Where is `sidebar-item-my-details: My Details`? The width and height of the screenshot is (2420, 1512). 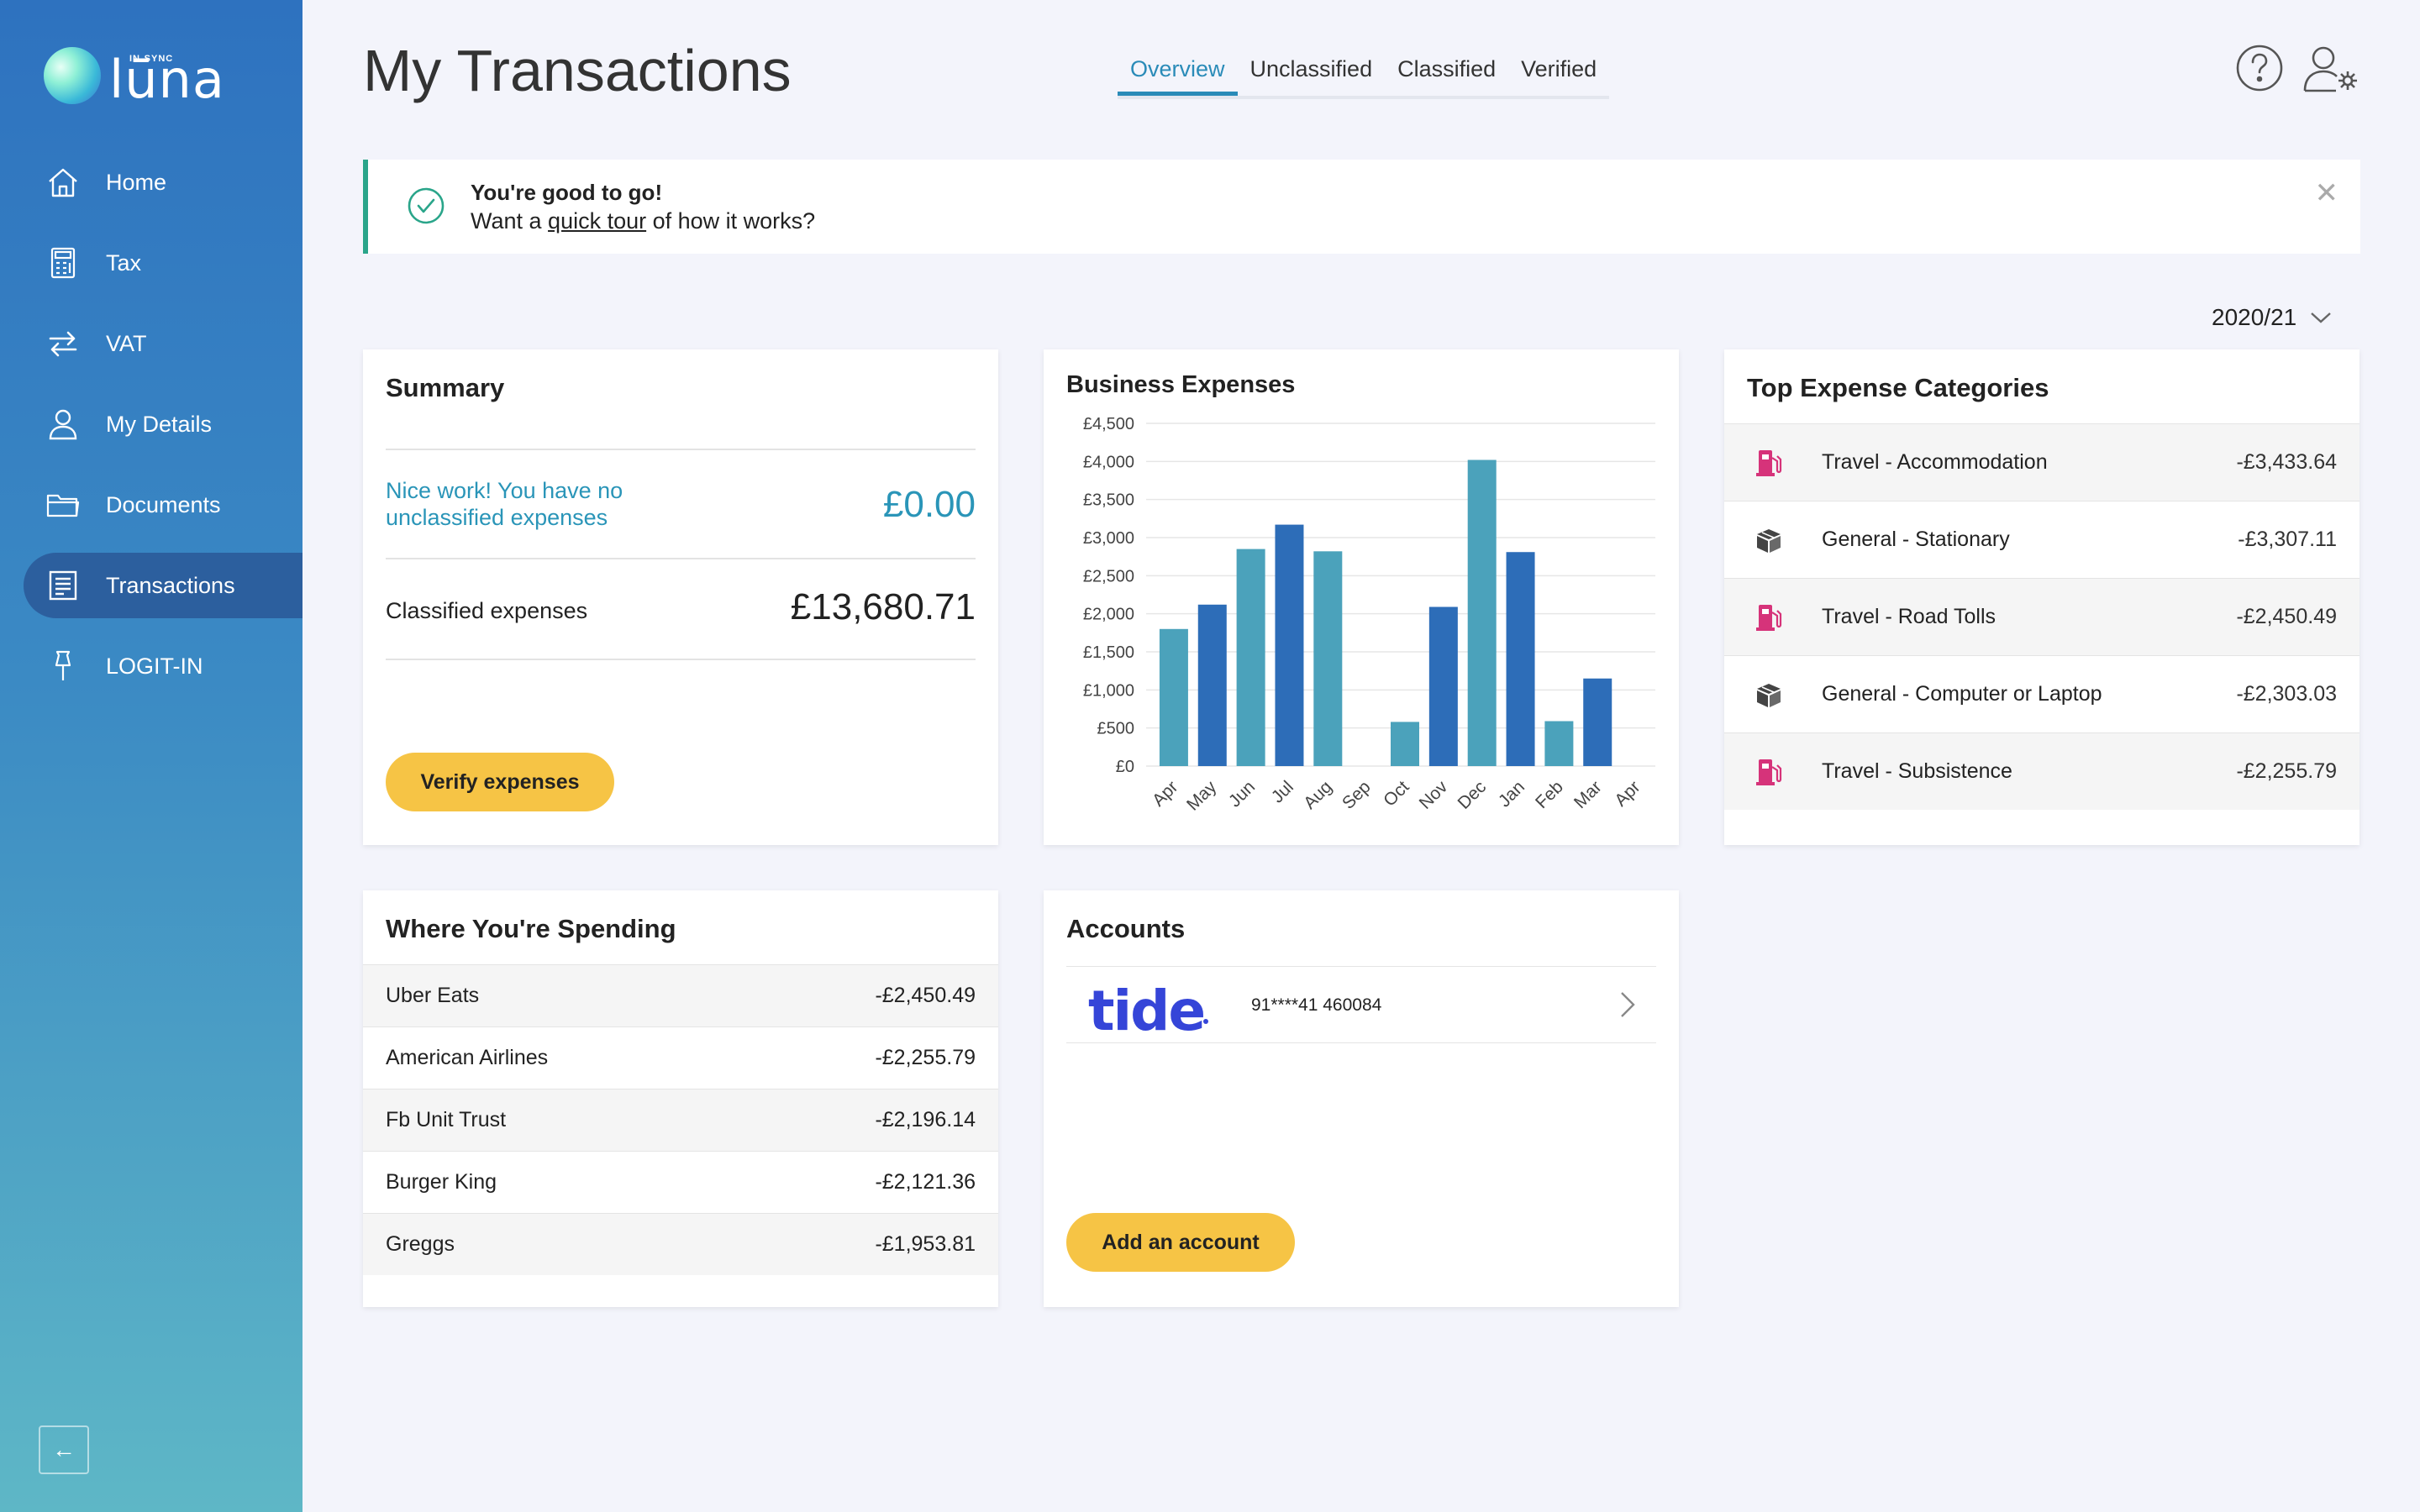 sidebar-item-my-details: My Details is located at coordinates (163, 424).